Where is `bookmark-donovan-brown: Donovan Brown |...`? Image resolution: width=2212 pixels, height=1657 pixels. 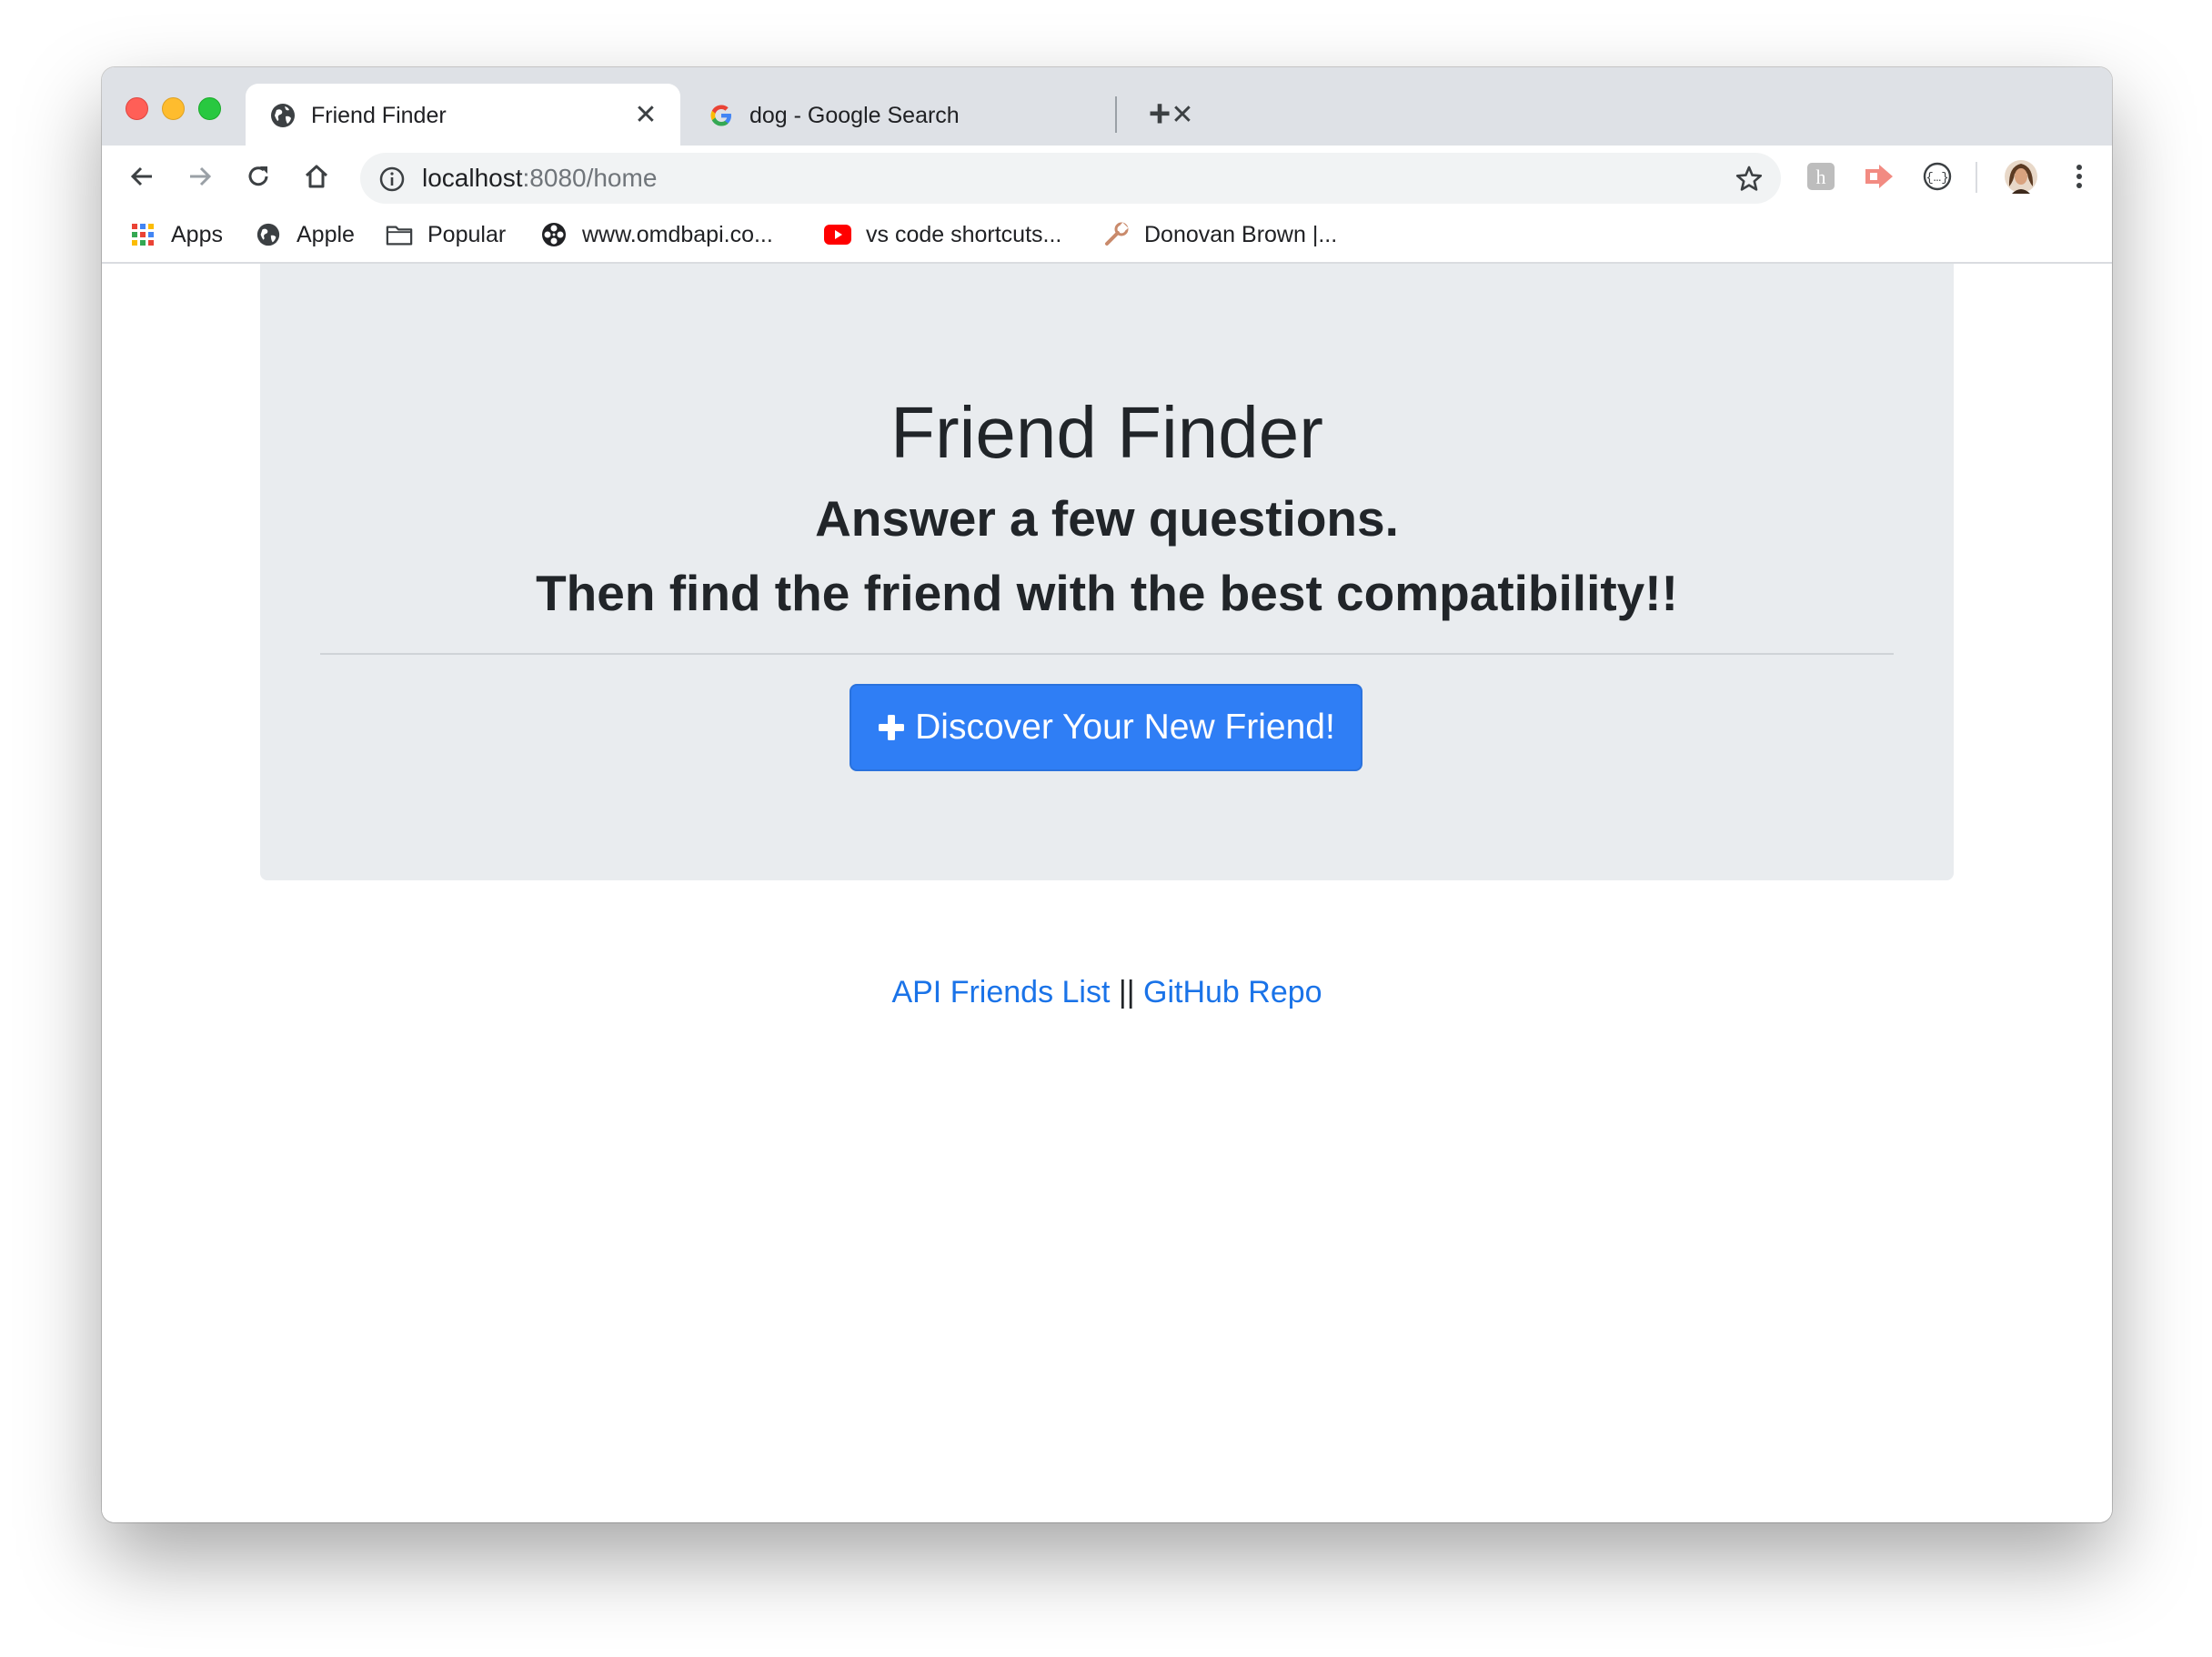 bookmark-donovan-brown: Donovan Brown |... is located at coordinates (1220, 235).